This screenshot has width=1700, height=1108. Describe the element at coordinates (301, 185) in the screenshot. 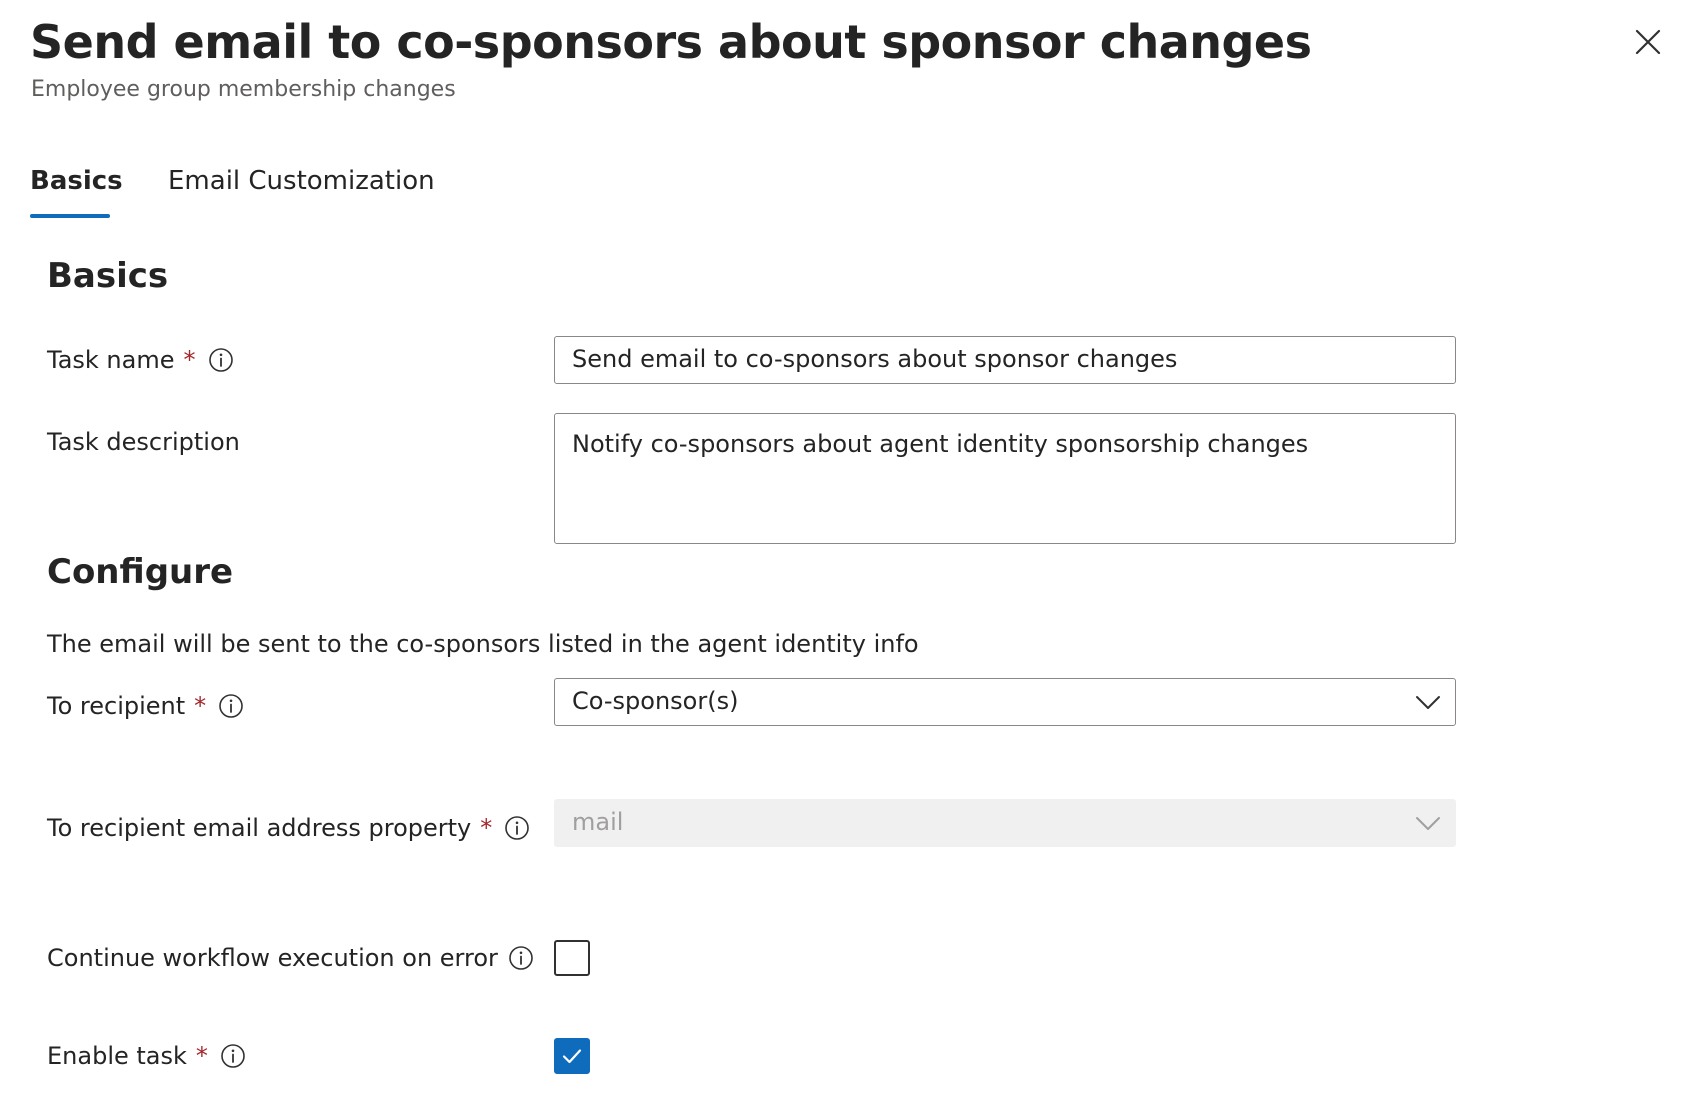

I see `tab-email-customization: Email Customization` at that location.